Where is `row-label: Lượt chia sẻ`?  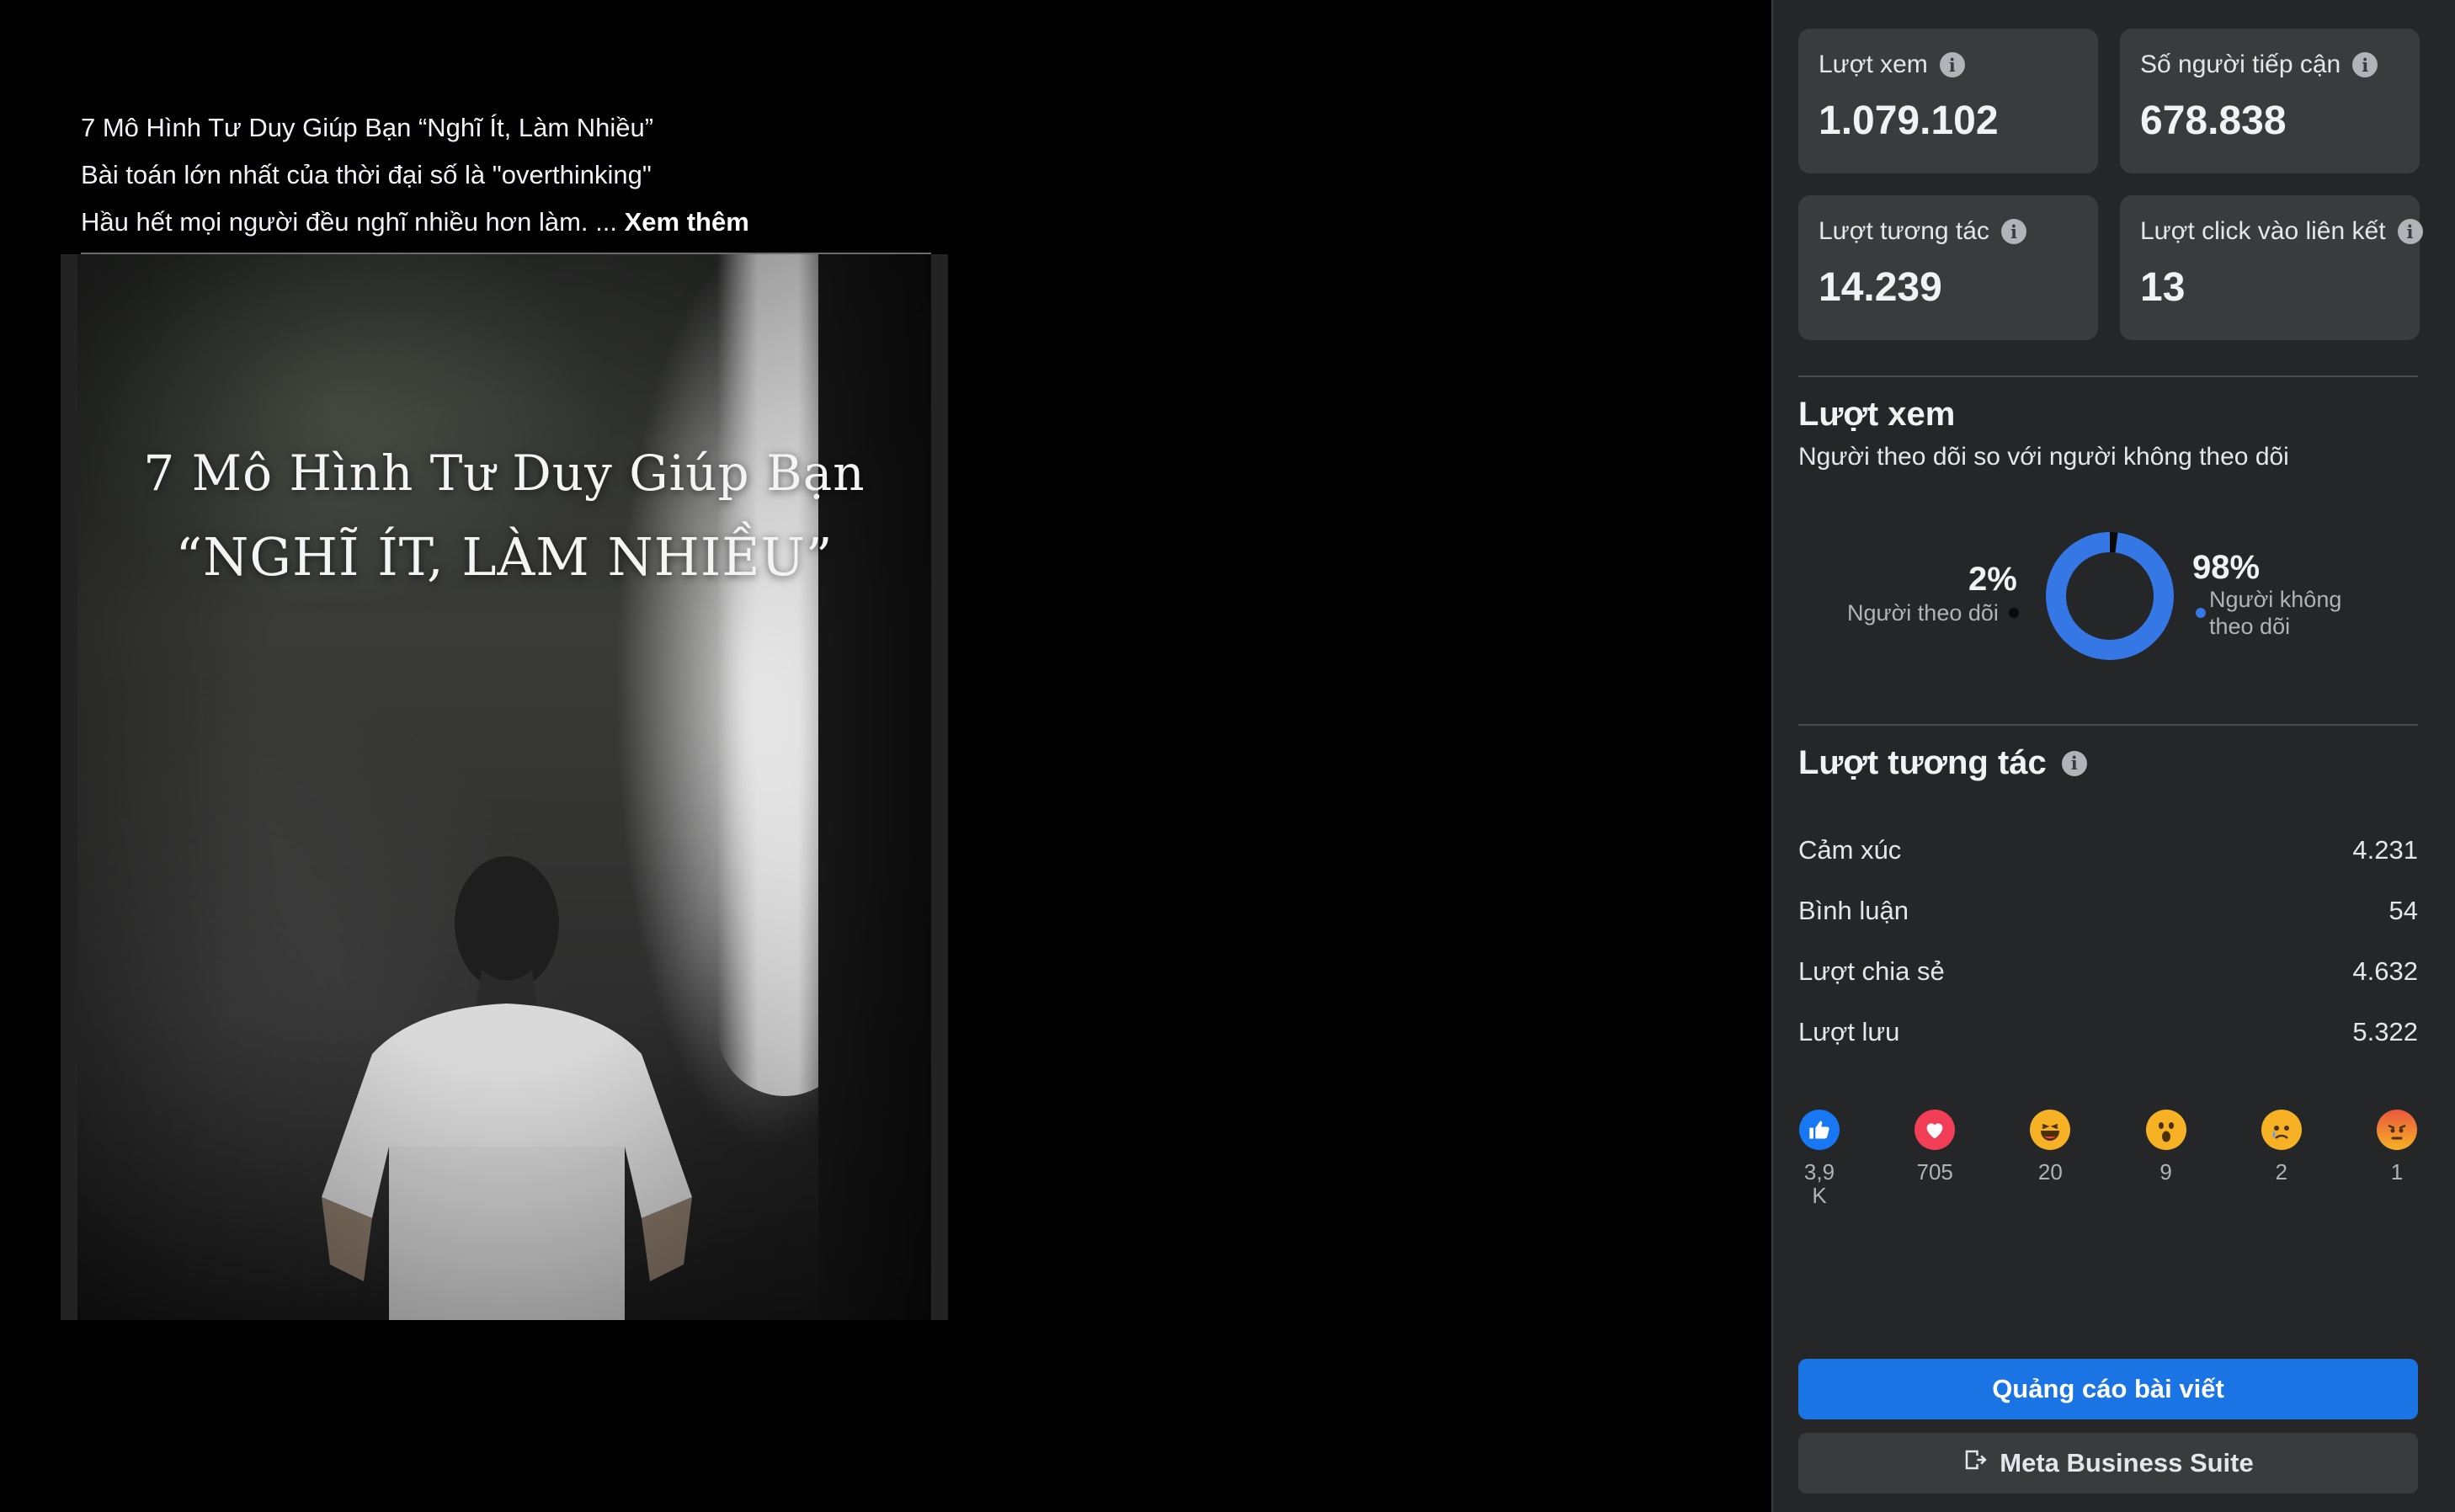 row-label: Lượt chia sẻ is located at coordinates (1871, 971).